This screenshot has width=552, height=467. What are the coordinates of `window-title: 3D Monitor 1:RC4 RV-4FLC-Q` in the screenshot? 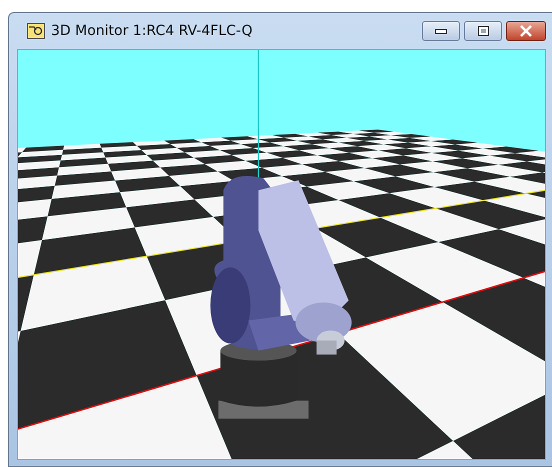 It's located at (152, 31).